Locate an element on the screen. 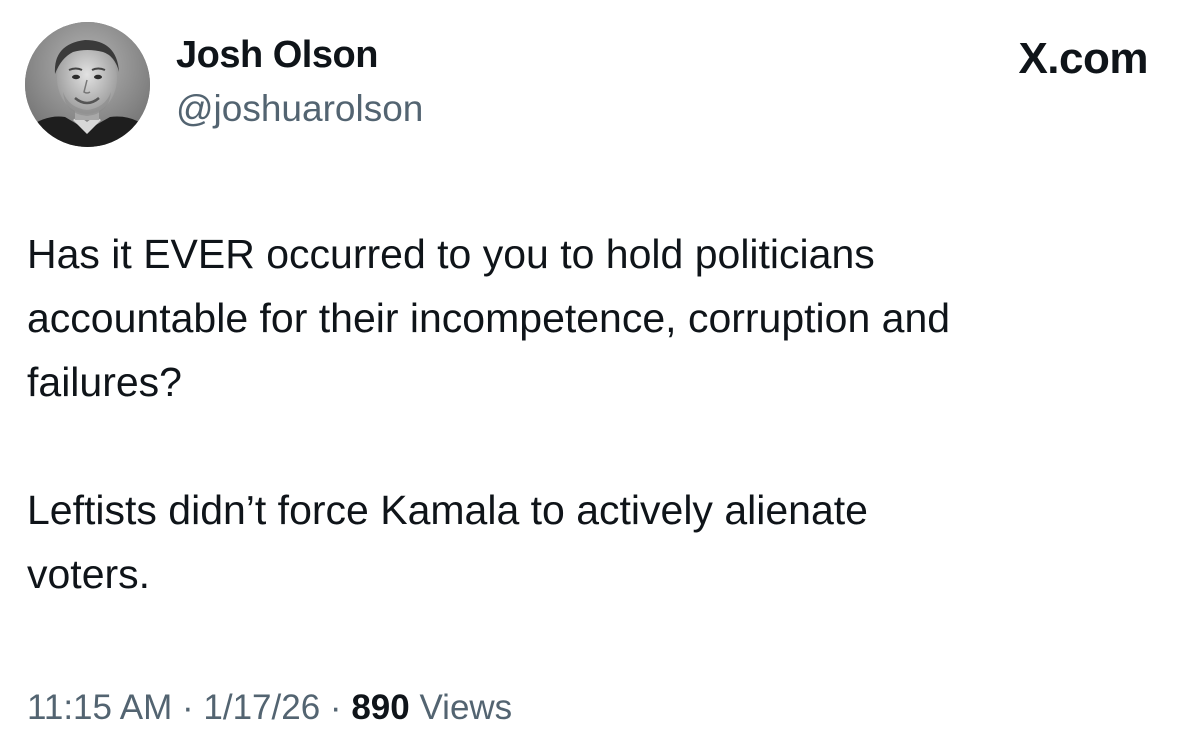 This screenshot has height=748, width=1200. post-date: 1/17/26 is located at coordinates (261, 707).